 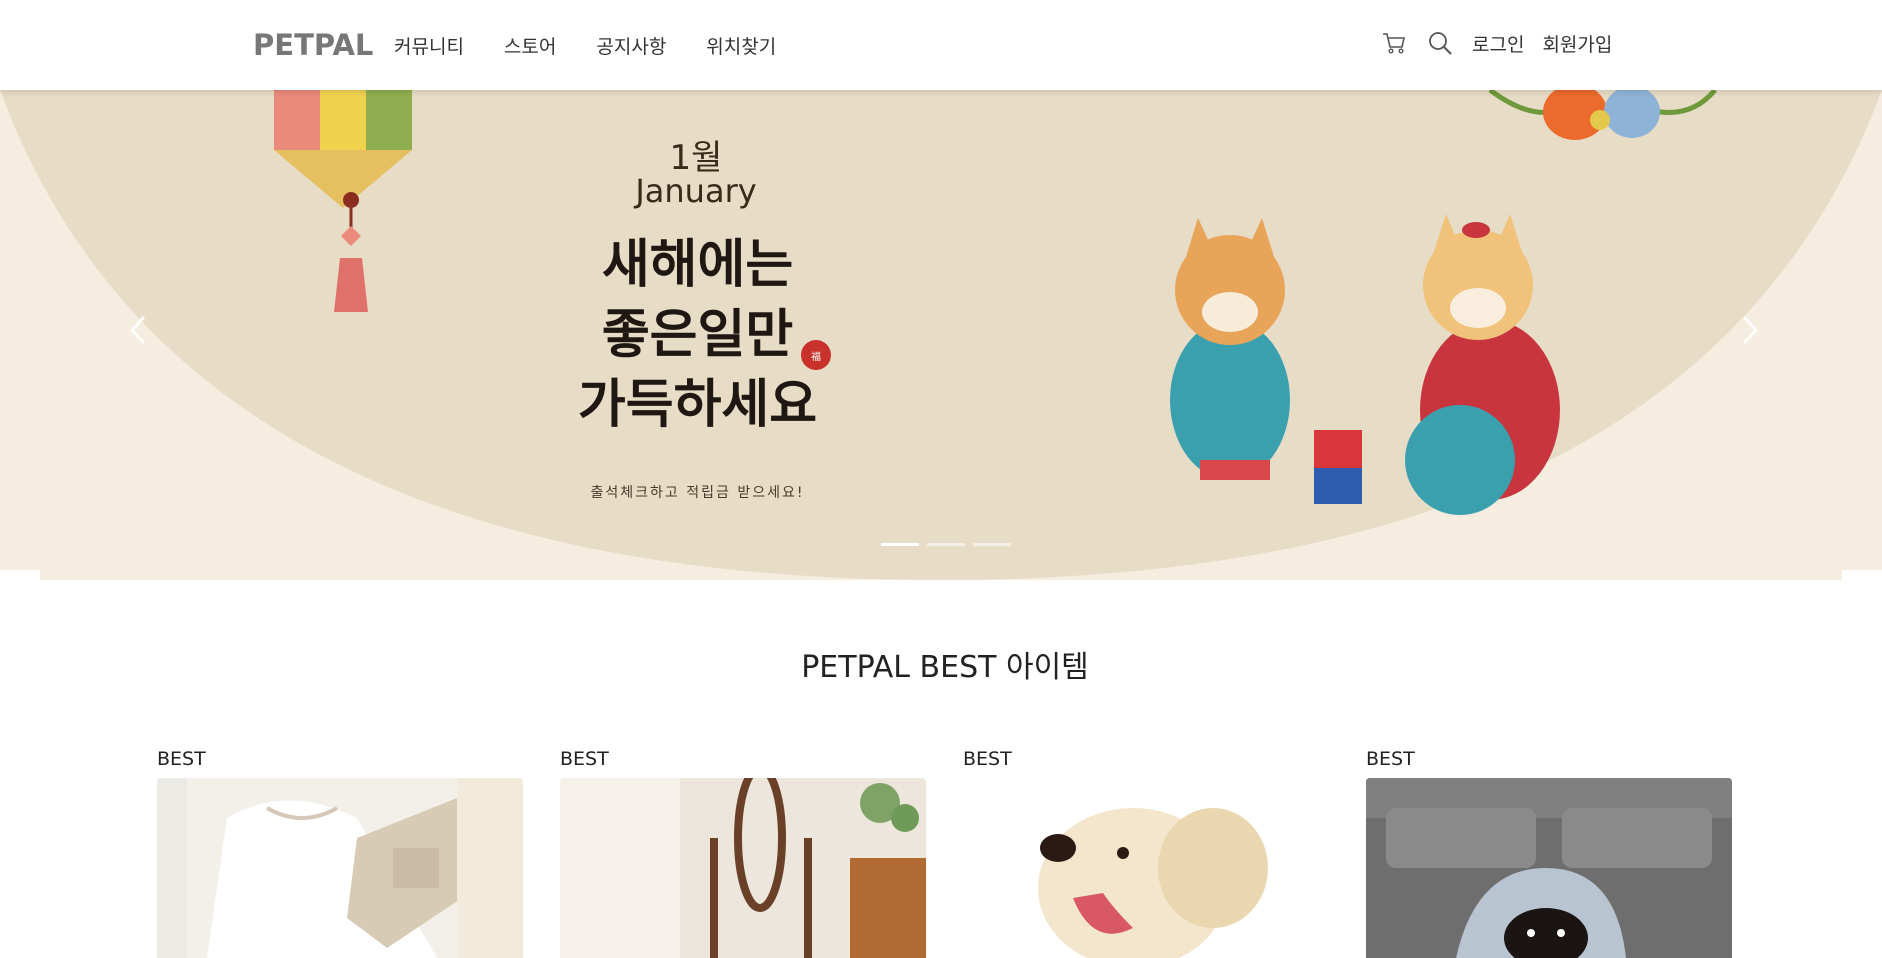 What do you see at coordinates (429, 45) in the screenshot?
I see `nav-community: 커뮤니티` at bounding box center [429, 45].